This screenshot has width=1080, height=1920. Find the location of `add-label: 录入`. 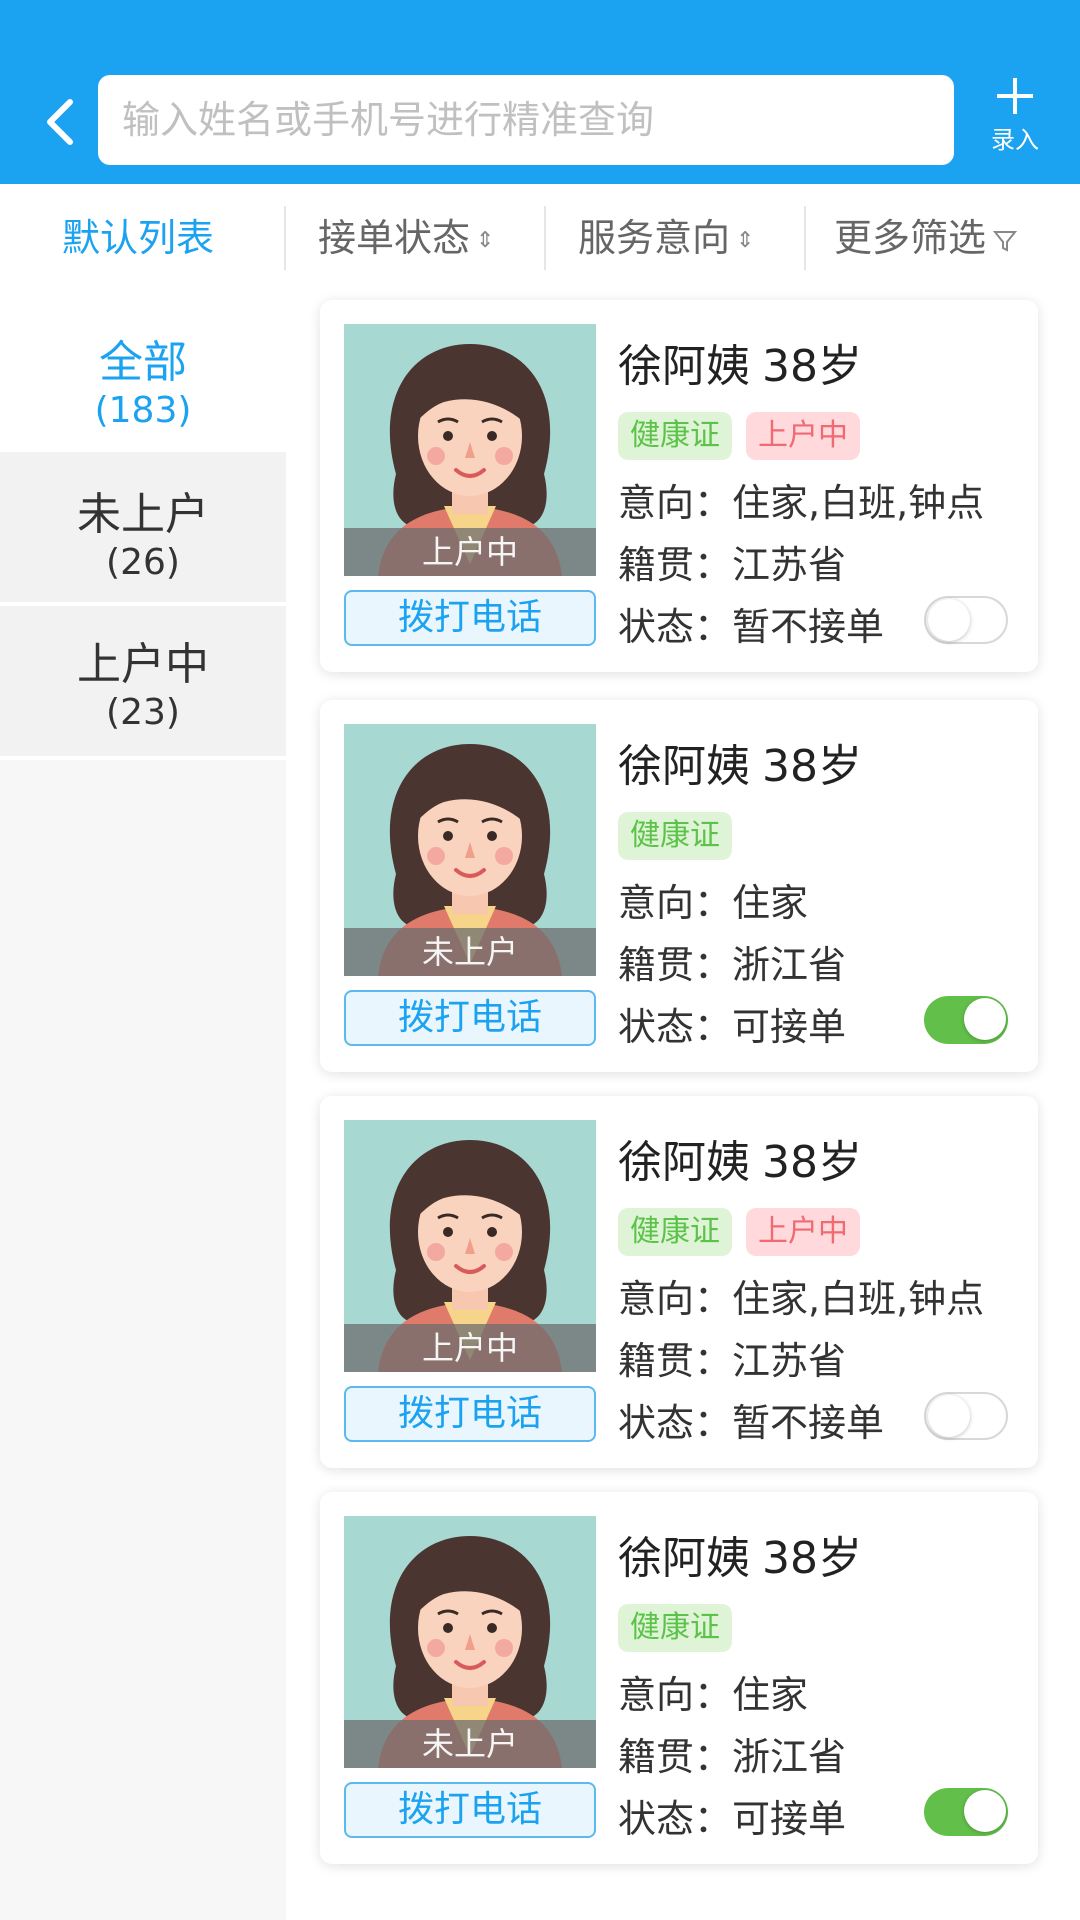

add-label: 录入 is located at coordinates (1015, 140).